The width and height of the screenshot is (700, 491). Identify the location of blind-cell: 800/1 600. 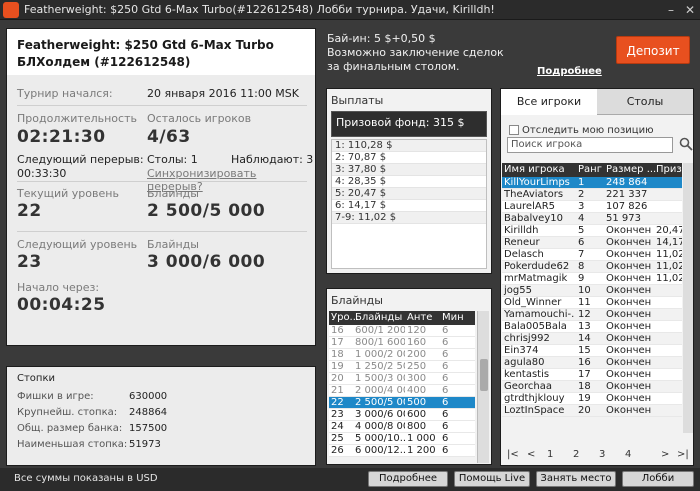
(380, 342).